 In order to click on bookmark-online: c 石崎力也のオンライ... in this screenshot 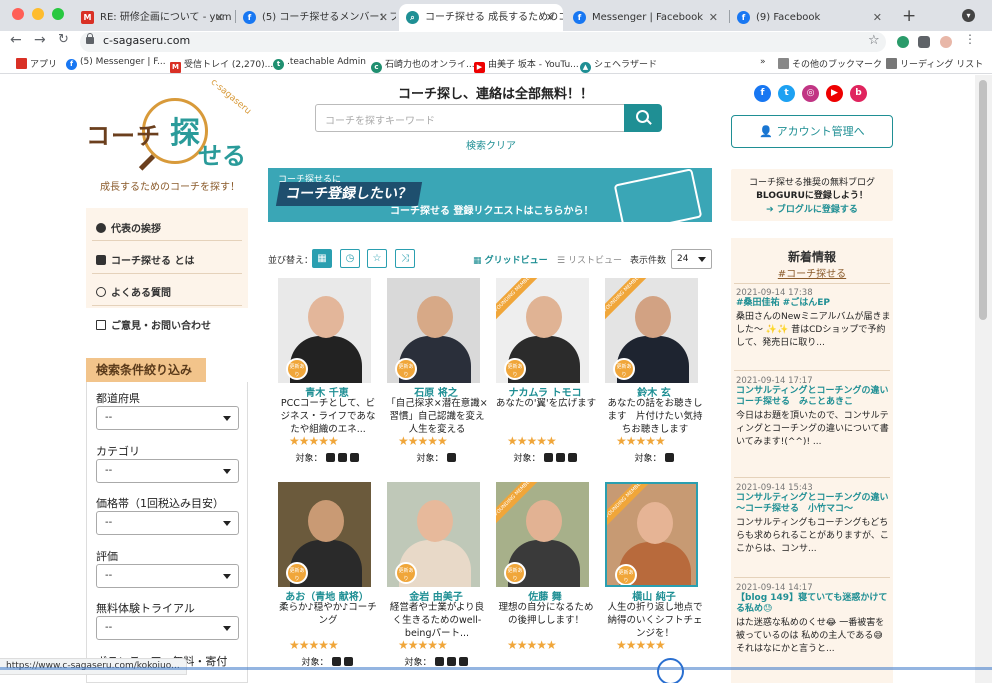, I will do `click(423, 65)`.